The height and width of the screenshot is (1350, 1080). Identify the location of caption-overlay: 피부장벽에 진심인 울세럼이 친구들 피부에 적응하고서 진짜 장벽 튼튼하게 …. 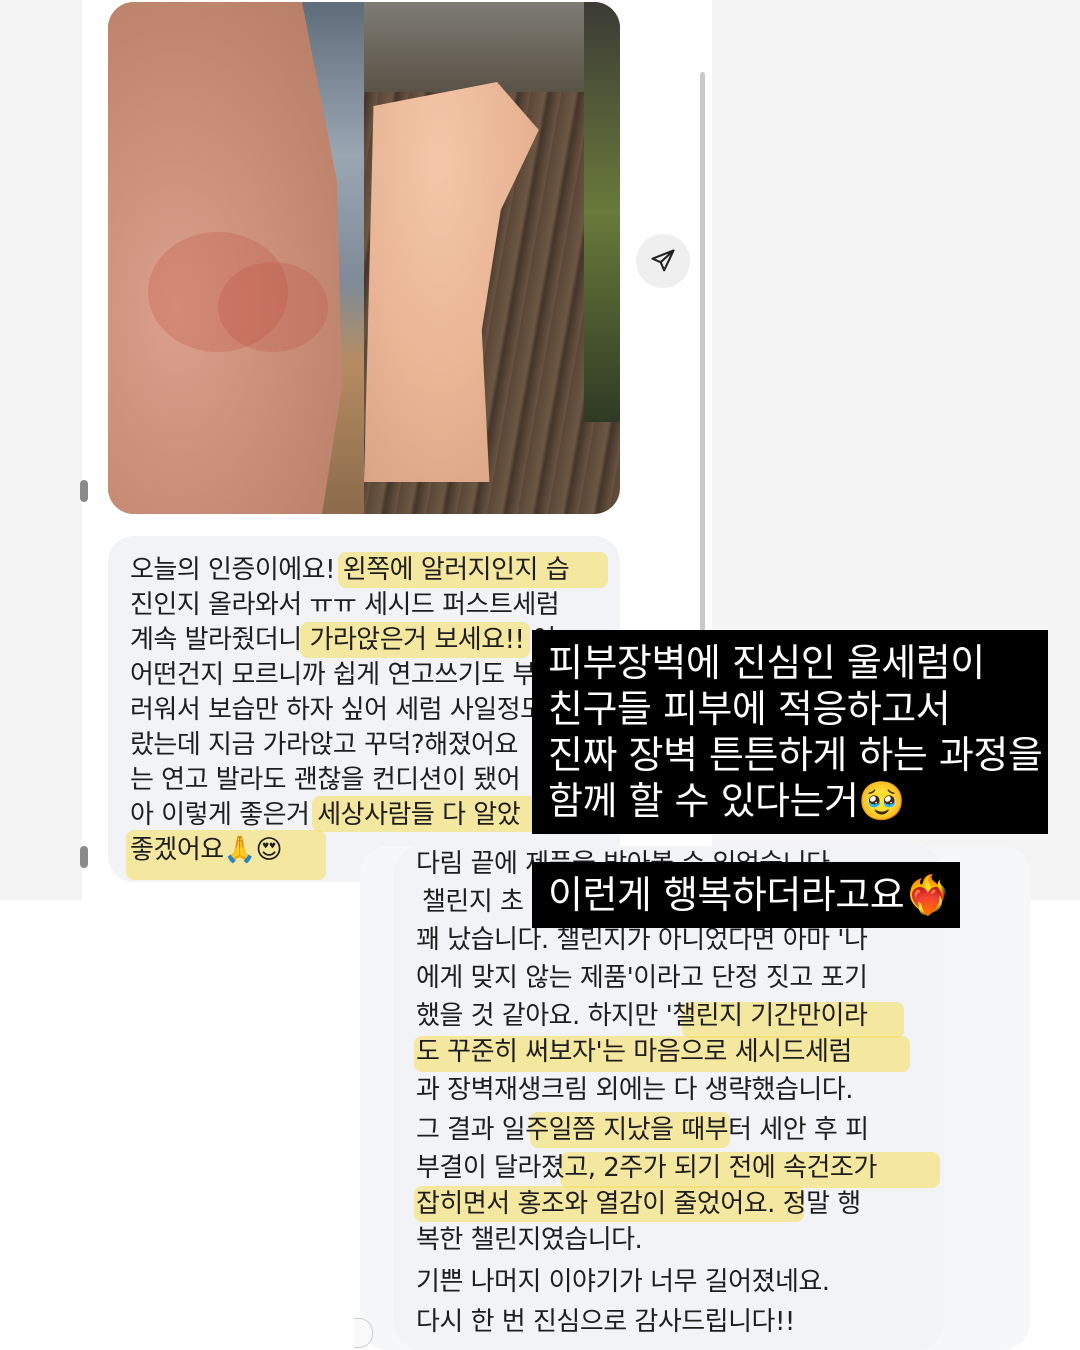
(790, 732).